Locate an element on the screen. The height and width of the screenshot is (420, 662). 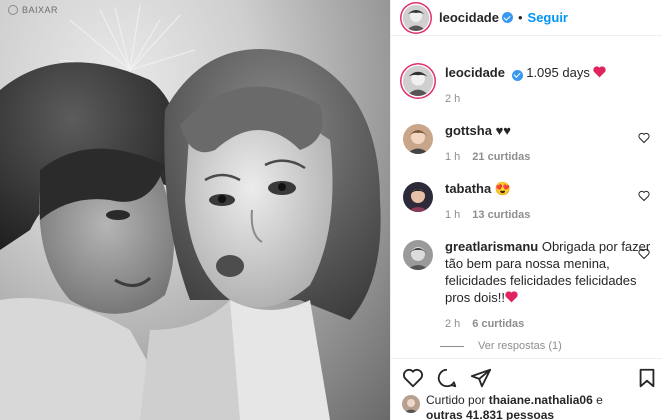
caption-username: leocidade is located at coordinates (475, 72).